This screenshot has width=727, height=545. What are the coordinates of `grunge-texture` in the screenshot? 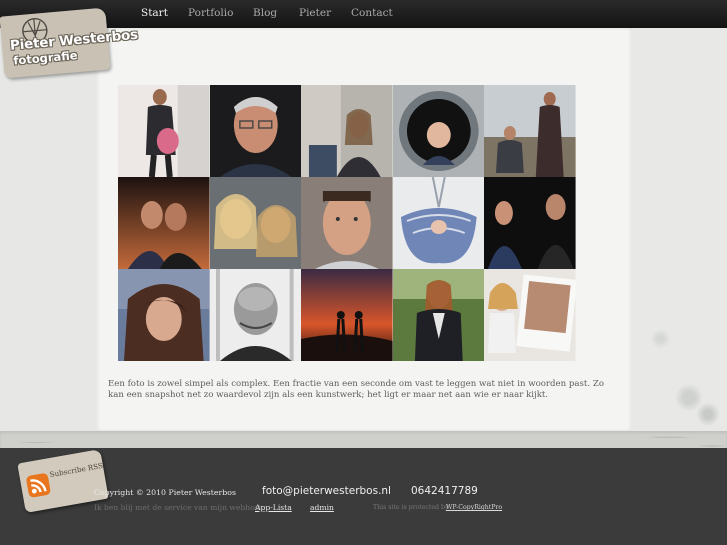 It's located at (679, 238).